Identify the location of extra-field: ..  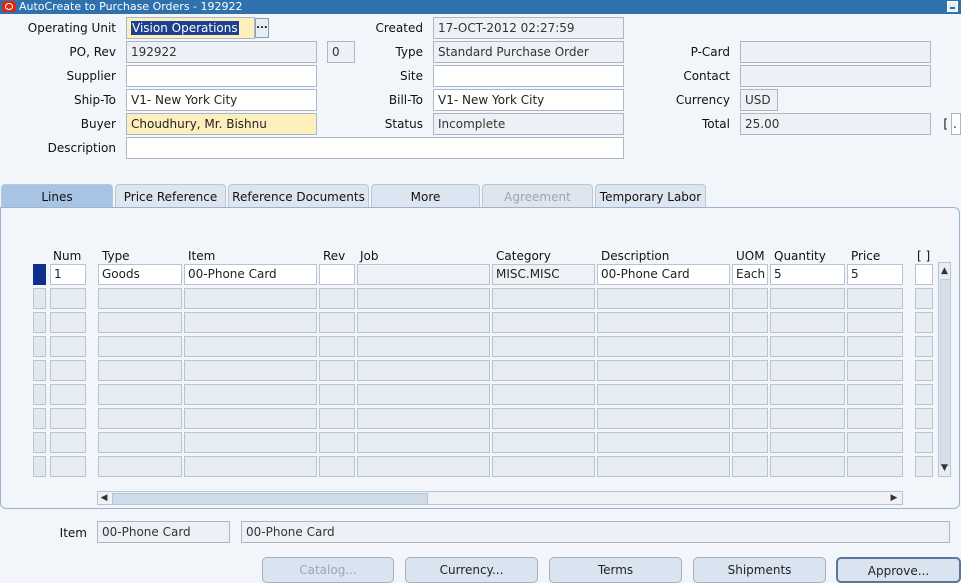
(956, 124).